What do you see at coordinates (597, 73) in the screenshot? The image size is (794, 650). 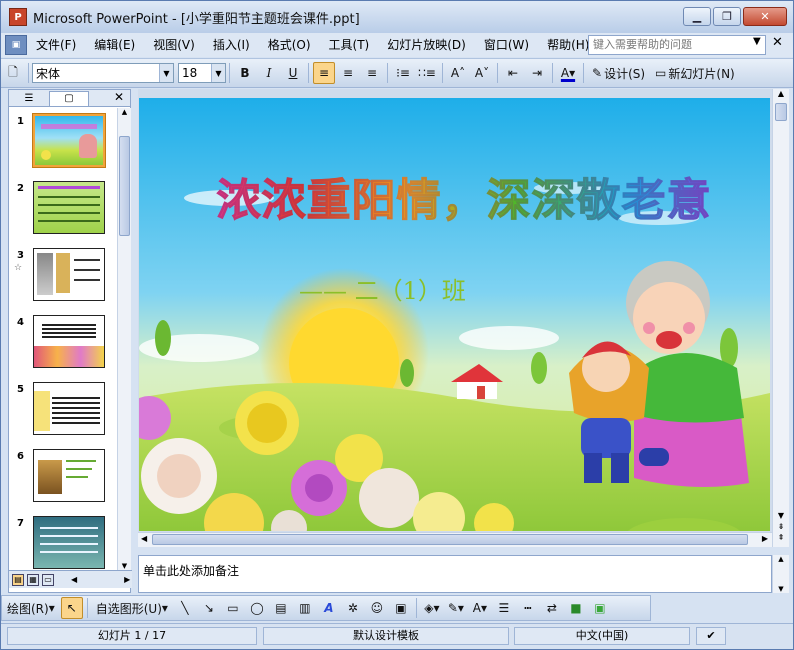 I see `design-icon: ✎` at bounding box center [597, 73].